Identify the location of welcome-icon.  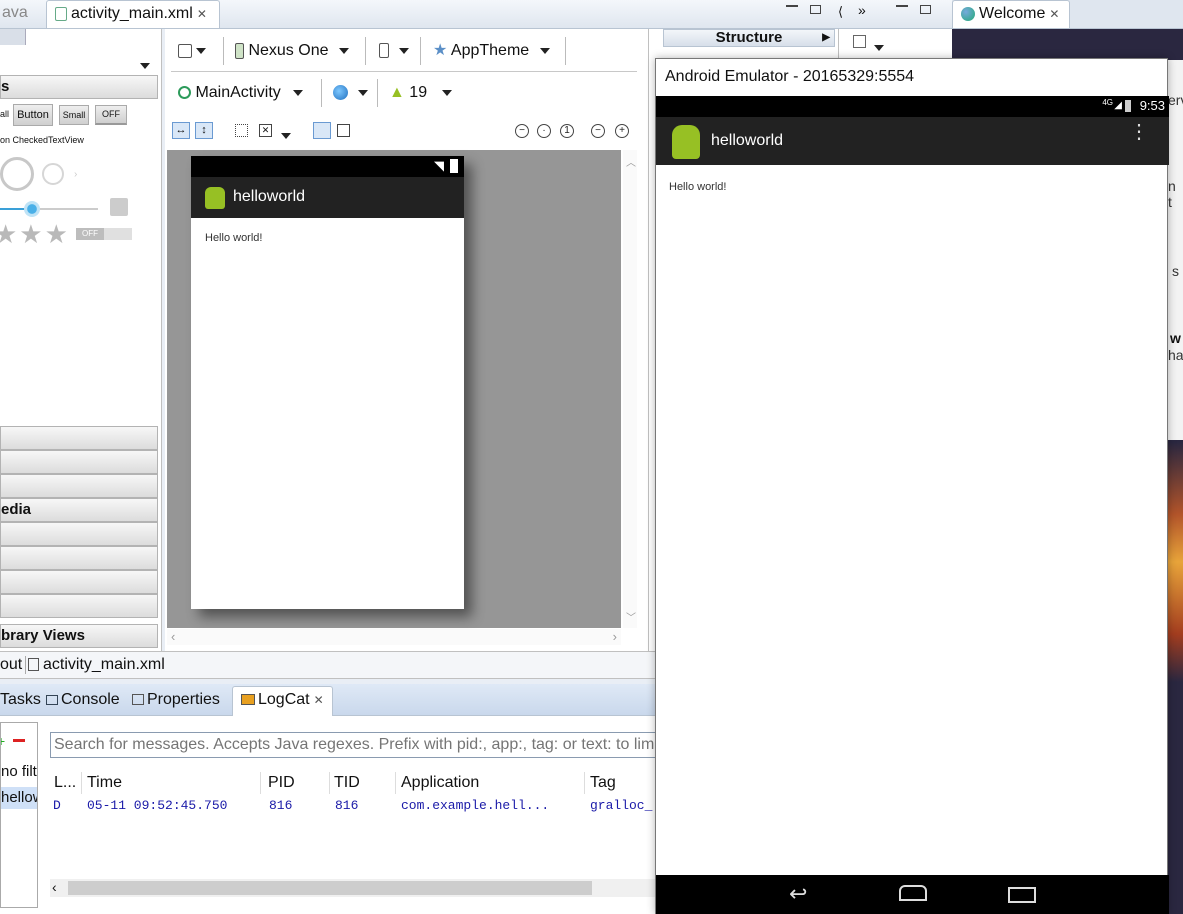
(968, 13).